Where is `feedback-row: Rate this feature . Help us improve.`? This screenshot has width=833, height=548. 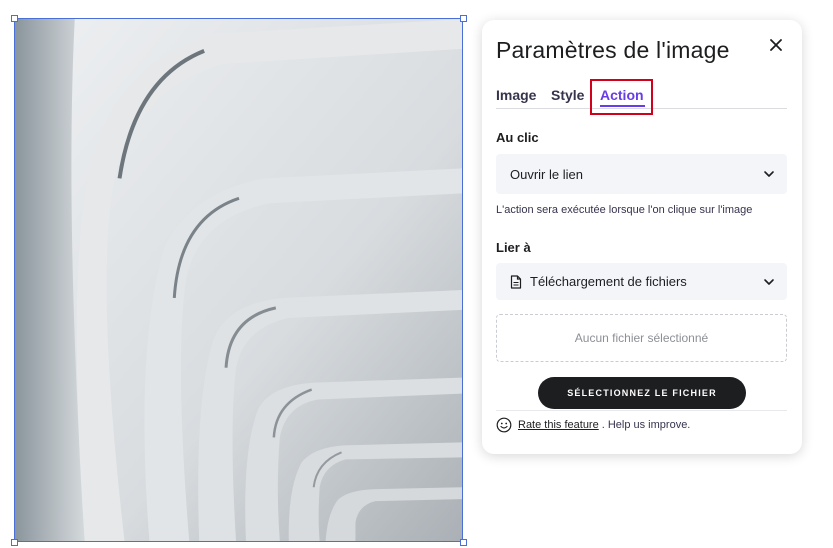
feedback-row: Rate this feature . Help us improve. is located at coordinates (593, 425).